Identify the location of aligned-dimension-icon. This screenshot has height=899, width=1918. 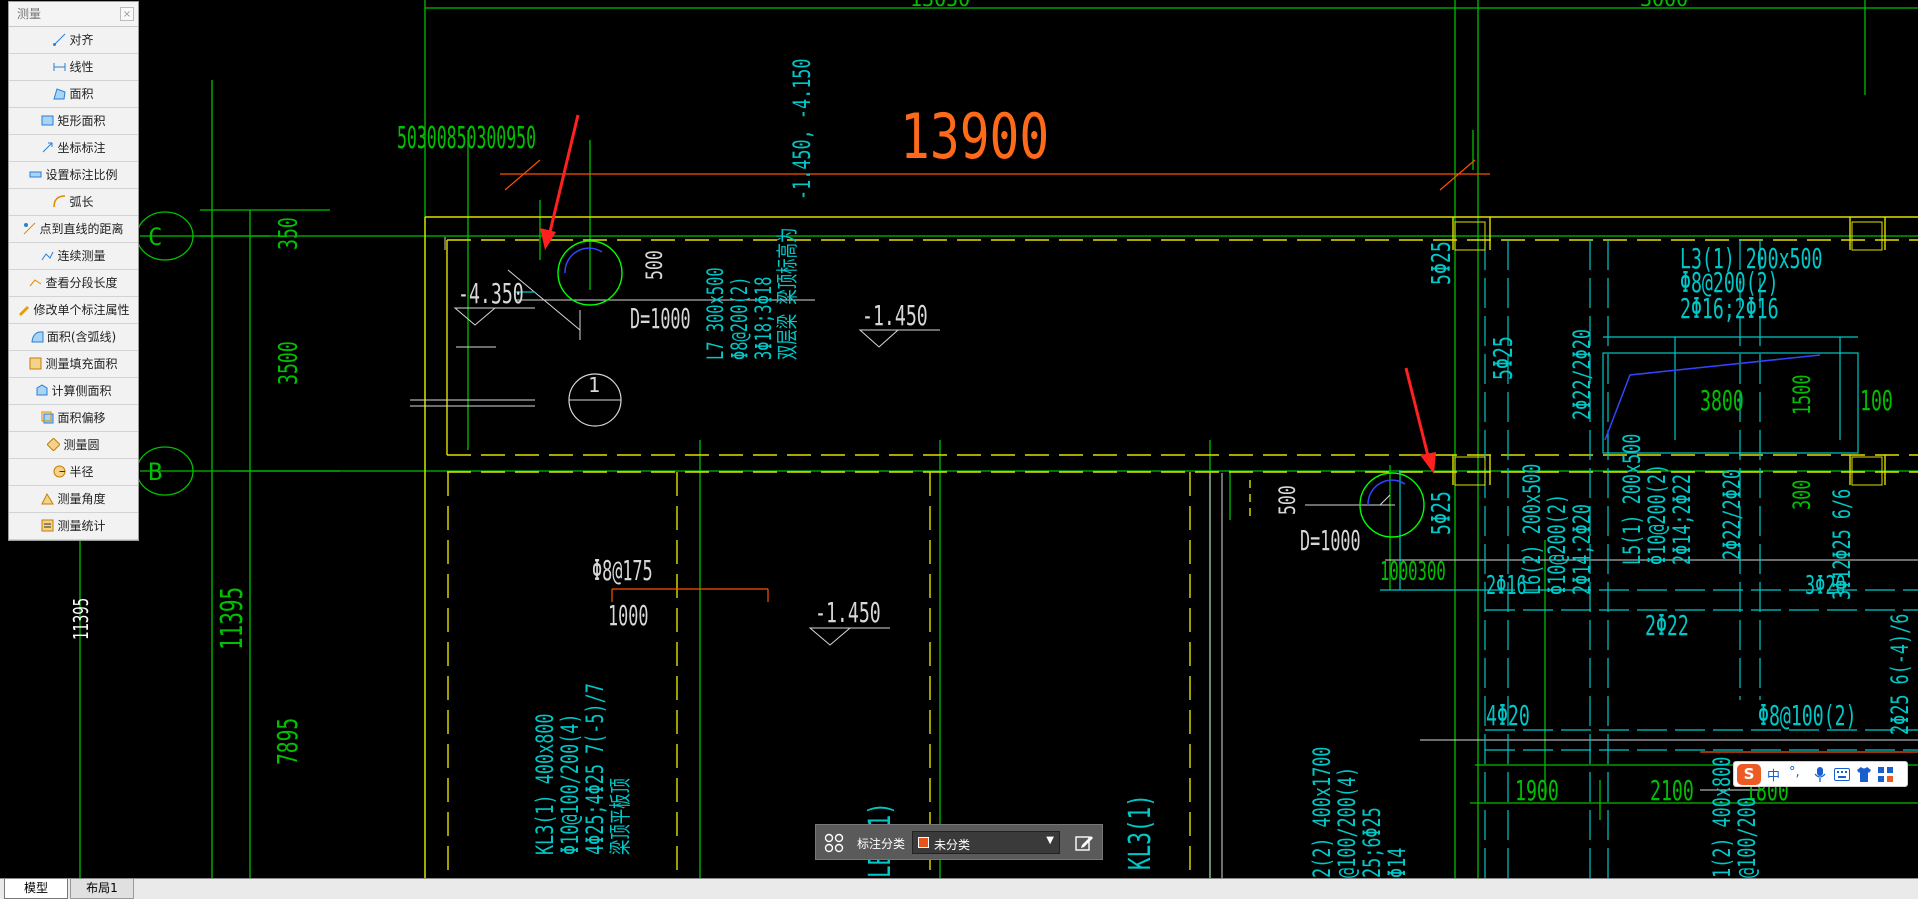
(59, 39).